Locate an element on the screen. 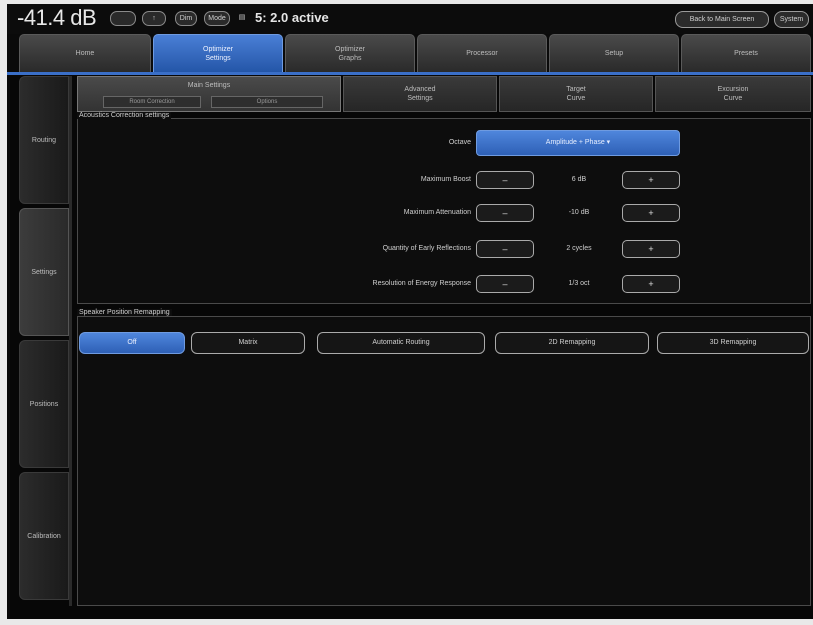 The height and width of the screenshot is (625, 813). input-icon: ▤ is located at coordinates (242, 18).